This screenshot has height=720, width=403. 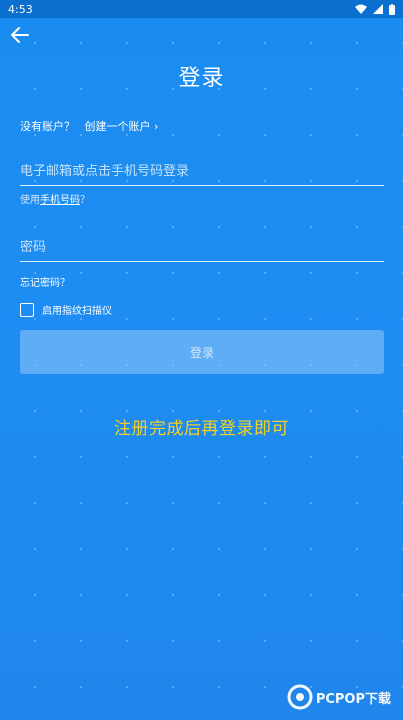 I want to click on fingerprint-label: 启用指纹扫描仪, so click(x=77, y=311).